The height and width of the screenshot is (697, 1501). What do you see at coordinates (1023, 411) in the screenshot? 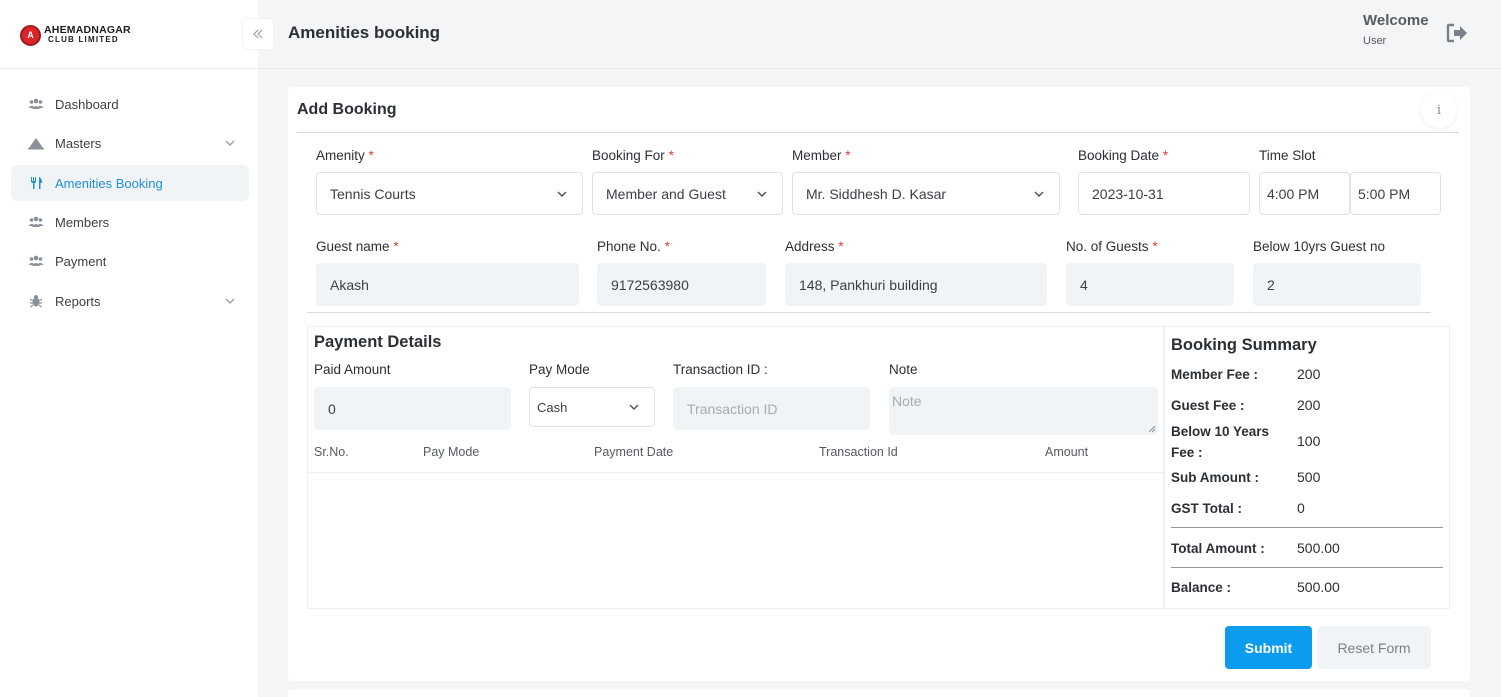
I see `note-textarea: Note` at bounding box center [1023, 411].